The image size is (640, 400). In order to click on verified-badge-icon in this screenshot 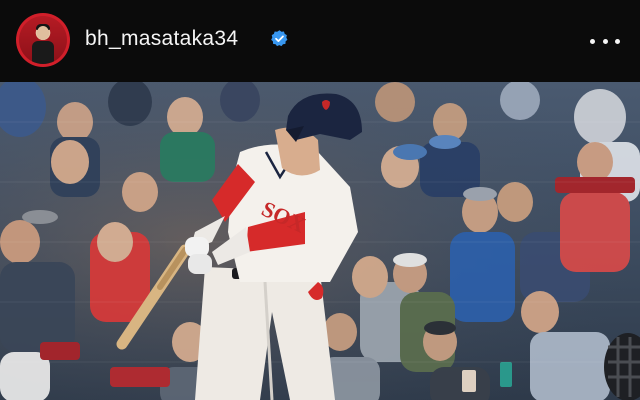, I will do `click(279, 38)`.